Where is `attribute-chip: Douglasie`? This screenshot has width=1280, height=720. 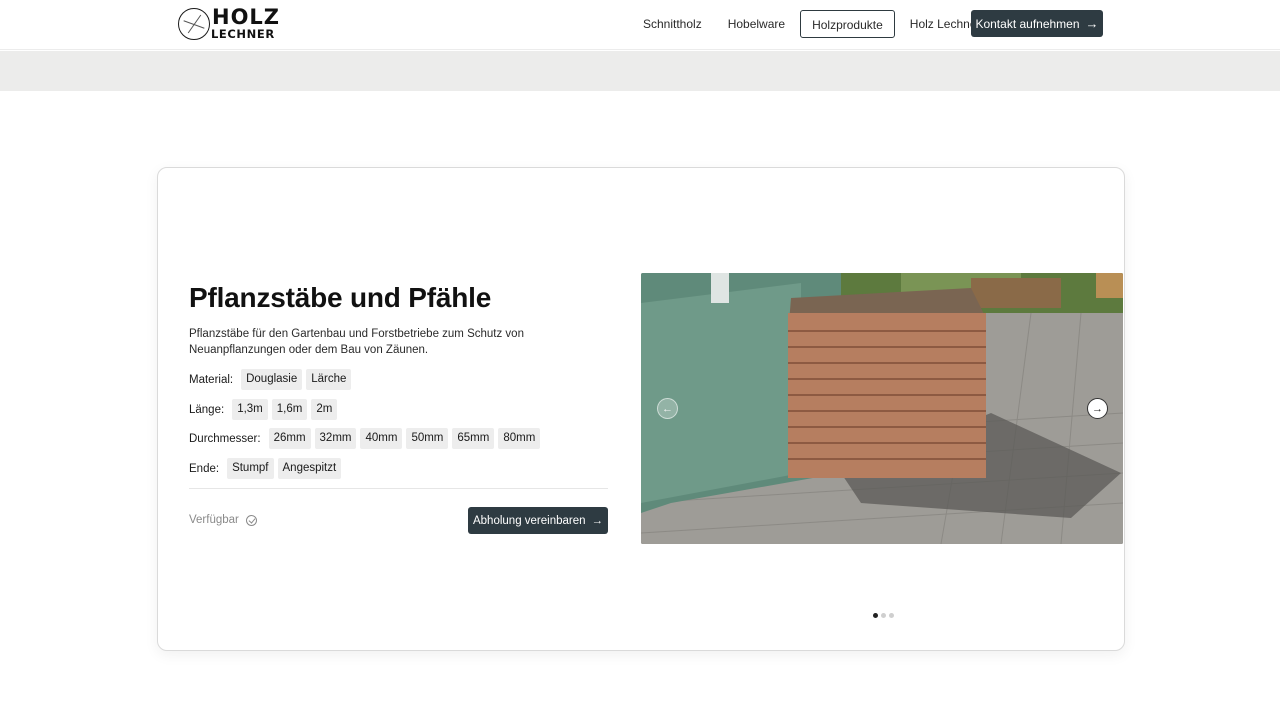 attribute-chip: Douglasie is located at coordinates (272, 379).